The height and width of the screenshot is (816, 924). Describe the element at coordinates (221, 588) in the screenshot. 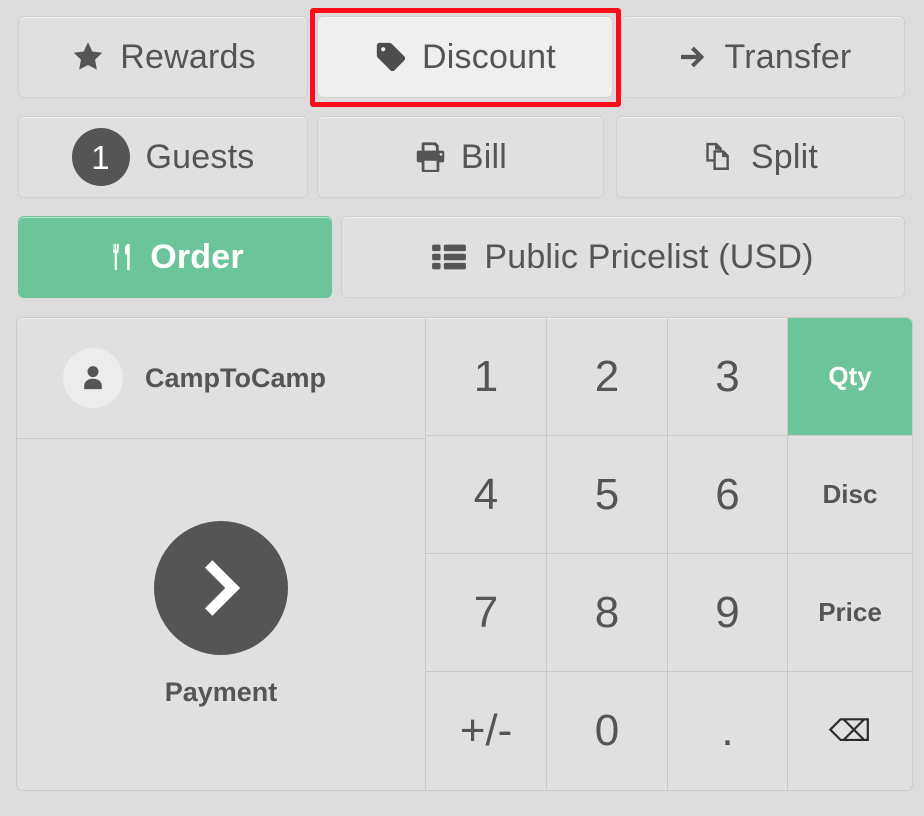

I see `chevron-right-icon` at that location.